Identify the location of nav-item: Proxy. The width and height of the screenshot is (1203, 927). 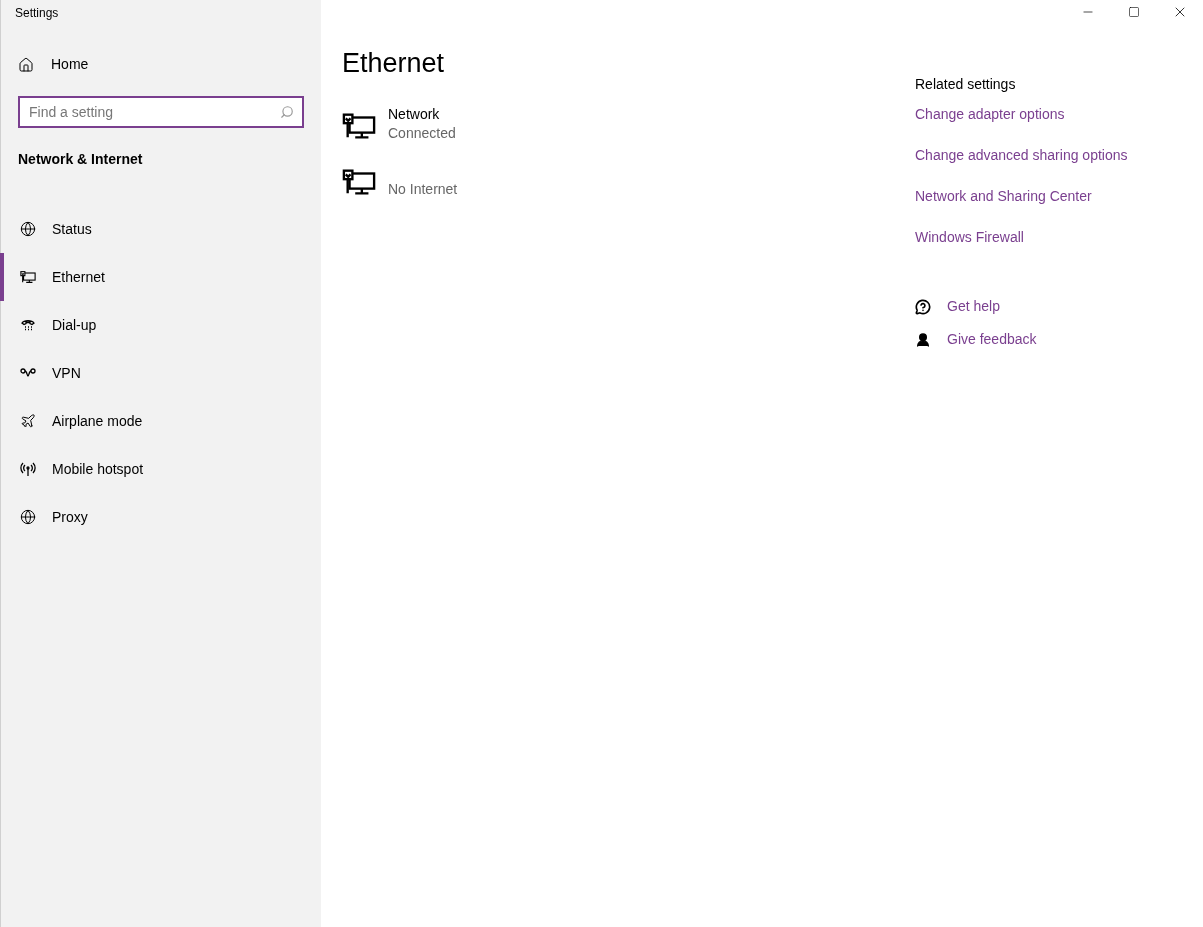
(160, 517).